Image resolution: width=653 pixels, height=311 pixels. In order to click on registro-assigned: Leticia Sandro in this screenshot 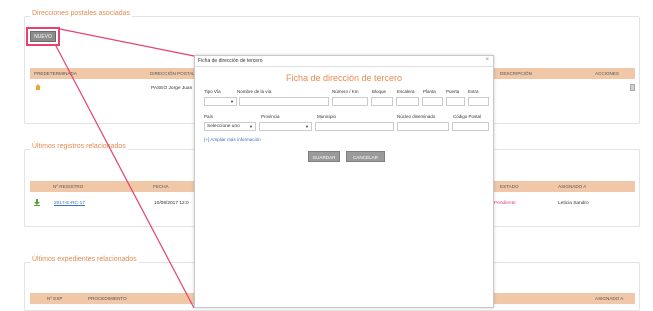, I will do `click(573, 203)`.